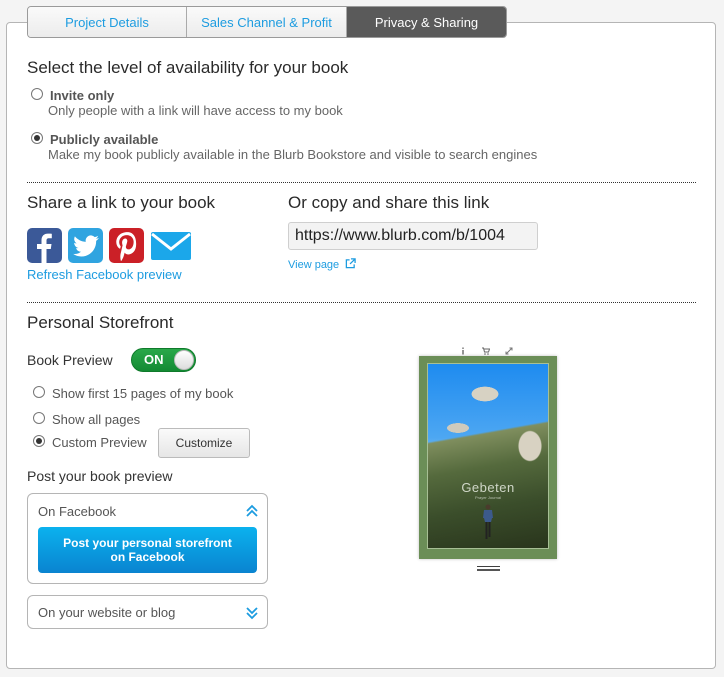 This screenshot has height=677, width=724. What do you see at coordinates (106, 612) in the screenshot?
I see `website-accordion-header: On your website or blog` at bounding box center [106, 612].